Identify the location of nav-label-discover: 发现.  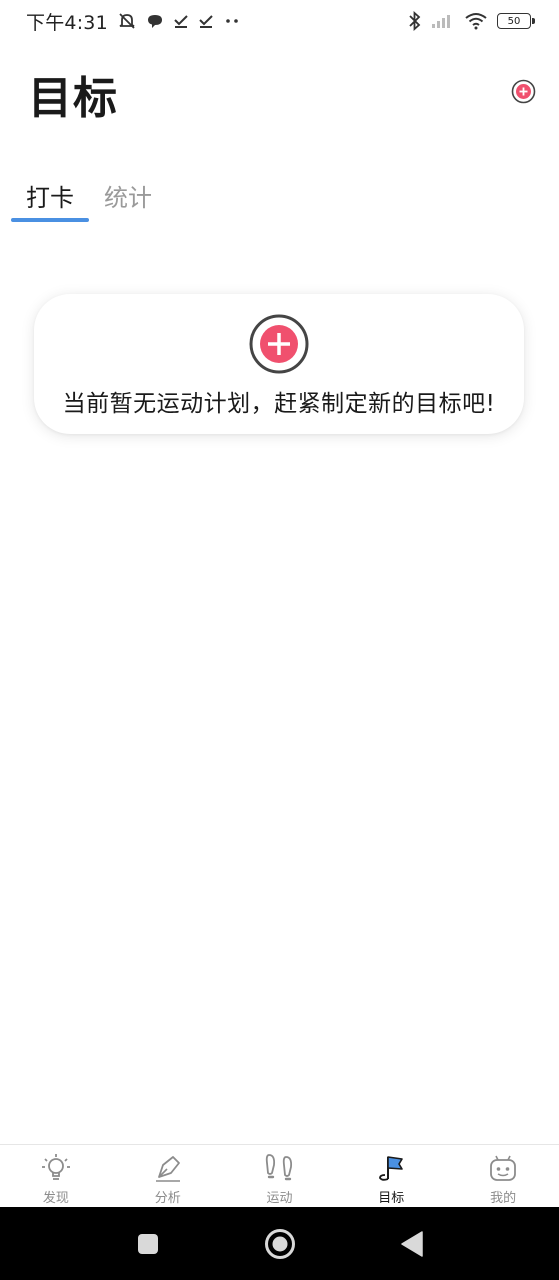
(55, 1198).